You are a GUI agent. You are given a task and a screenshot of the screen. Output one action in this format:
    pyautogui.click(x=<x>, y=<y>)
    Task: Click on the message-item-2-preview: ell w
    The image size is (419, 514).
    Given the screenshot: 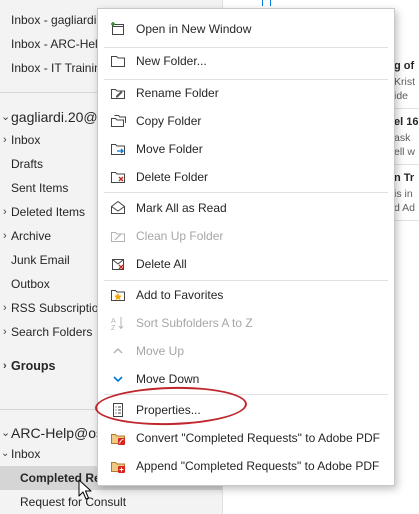 What is the action you would take?
    pyautogui.click(x=405, y=152)
    